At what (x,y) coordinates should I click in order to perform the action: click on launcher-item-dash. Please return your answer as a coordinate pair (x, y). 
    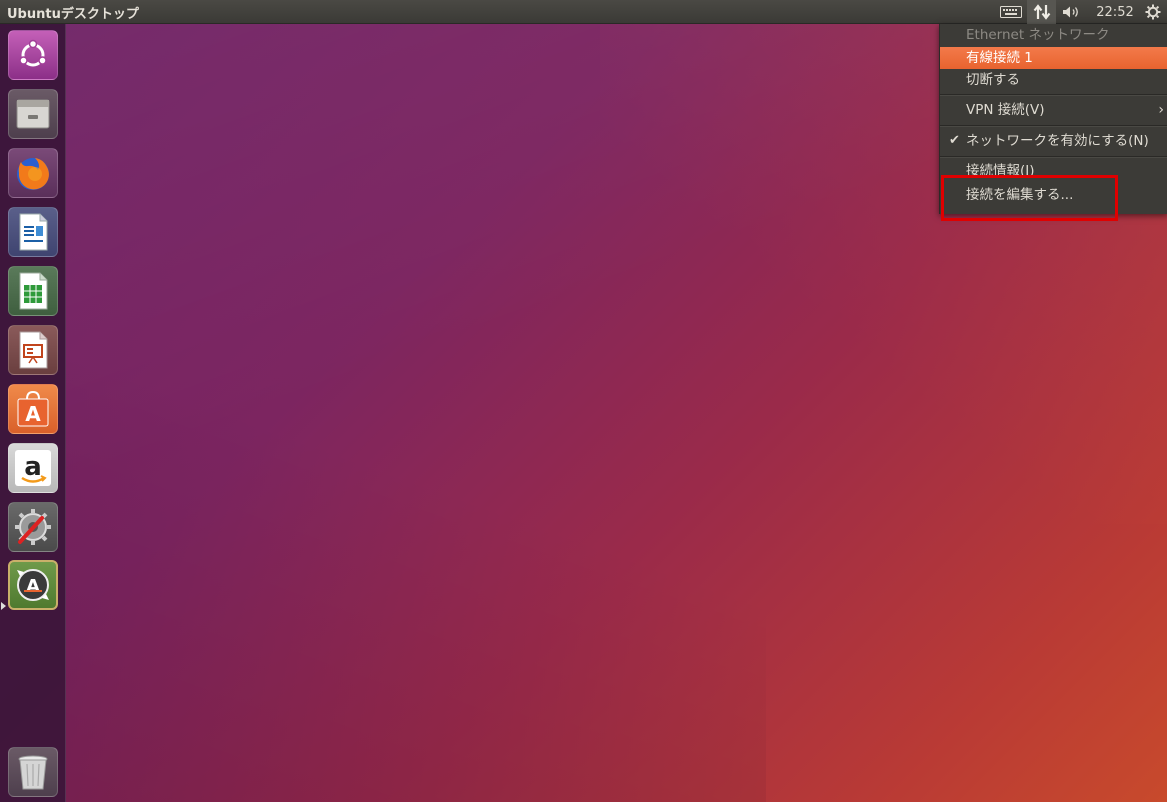
    Looking at the image, I should click on (33, 55).